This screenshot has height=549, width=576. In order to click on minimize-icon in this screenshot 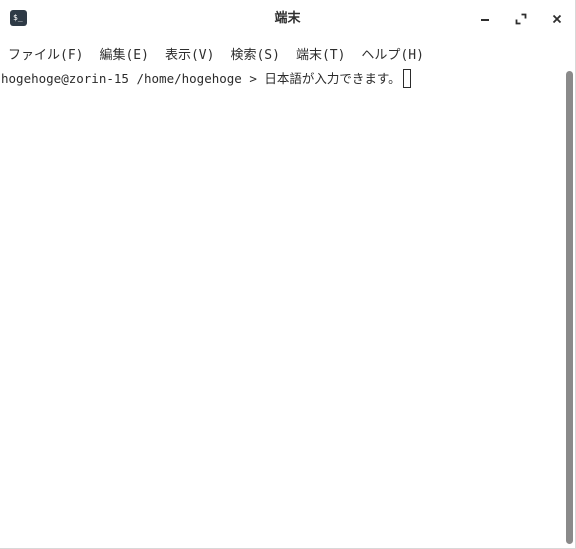, I will do `click(485, 20)`.